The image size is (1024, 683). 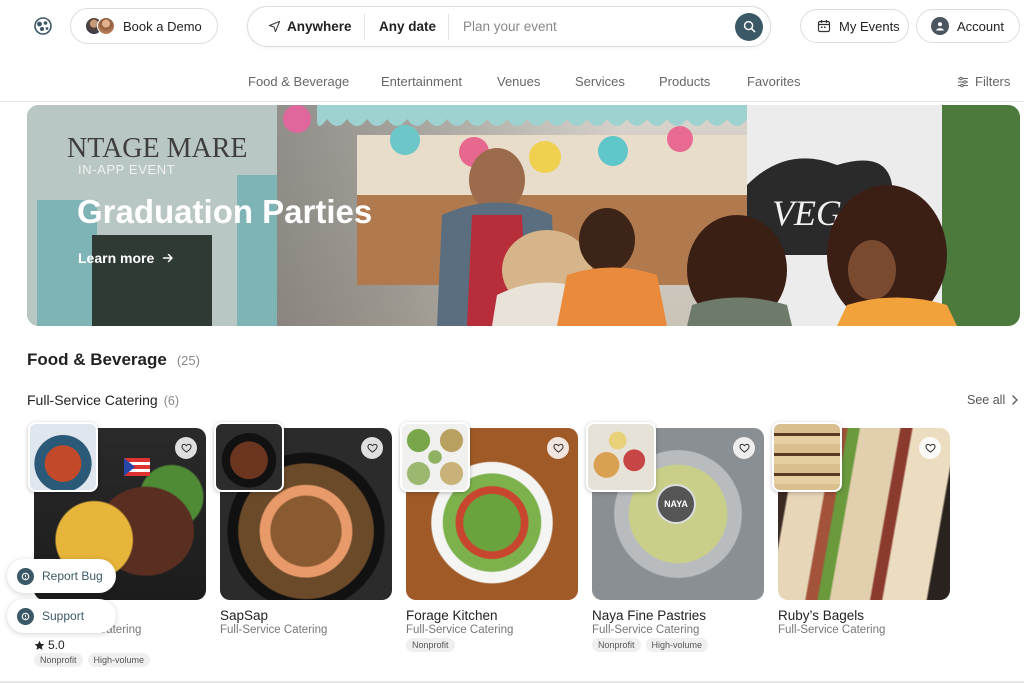 I want to click on filters-button: Filters, so click(x=983, y=81).